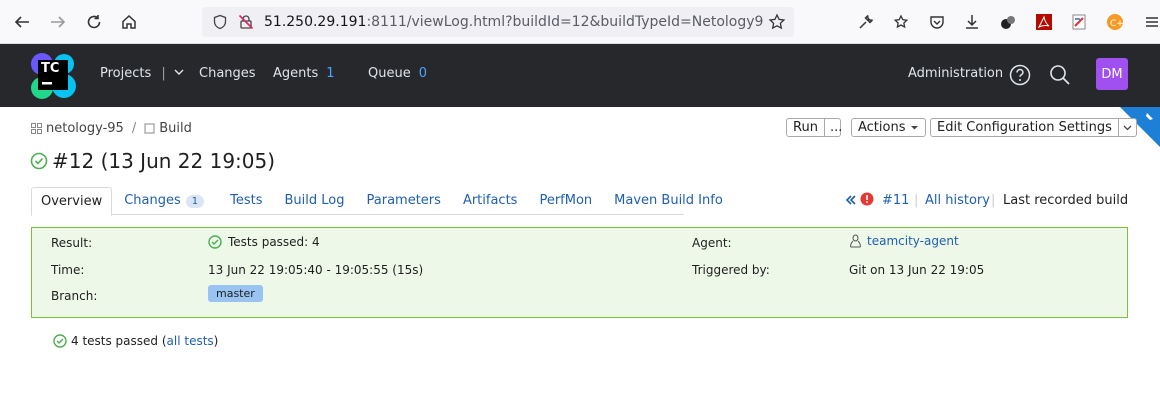  What do you see at coordinates (867, 201) in the screenshot?
I see `failed-status-icon` at bounding box center [867, 201].